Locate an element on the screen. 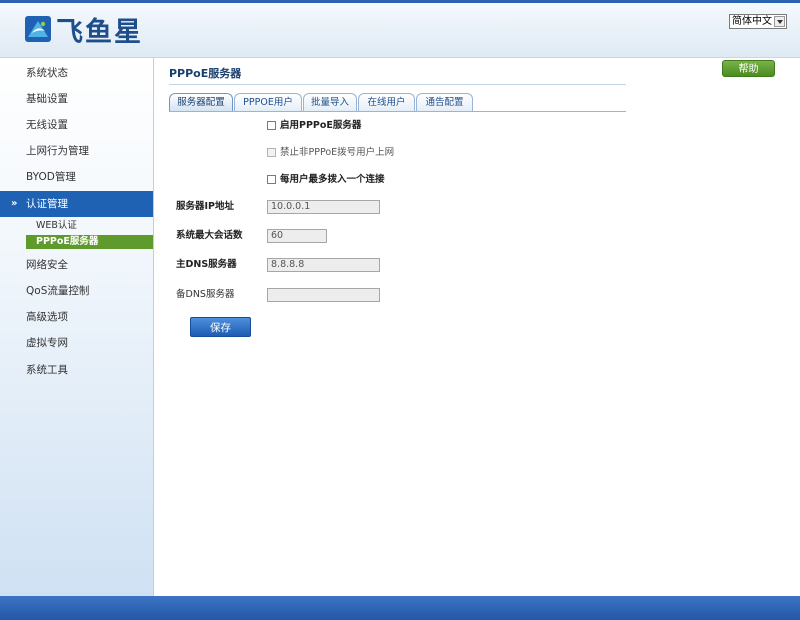  submenu-item-web-auth: WEB认证 is located at coordinates (89, 226).